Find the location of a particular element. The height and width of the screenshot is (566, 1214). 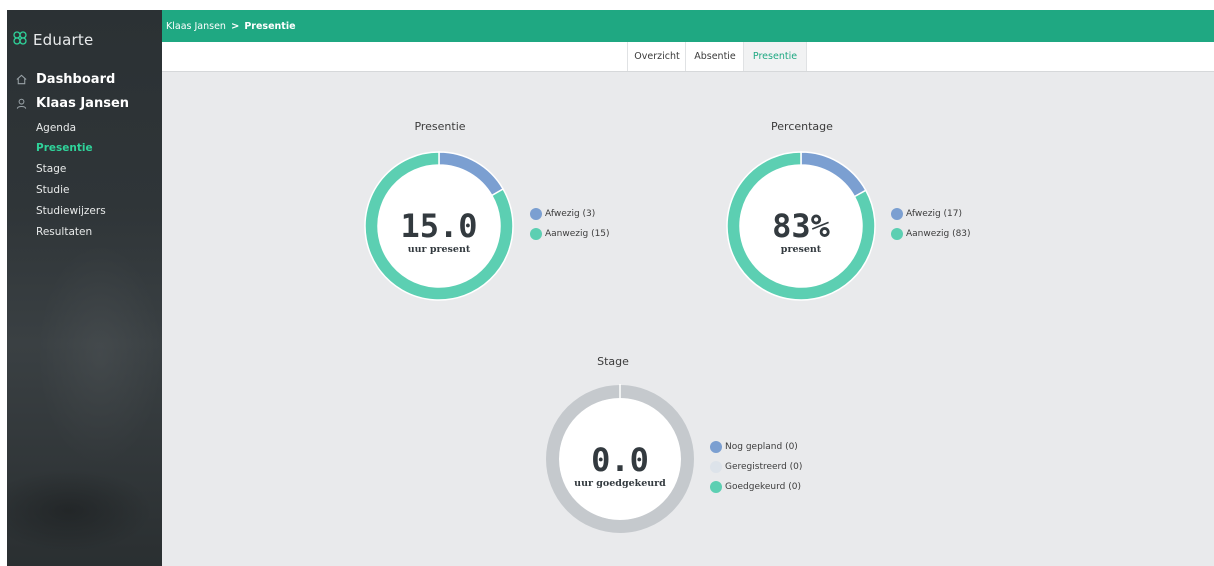

legend-label: Afwezig (3) is located at coordinates (570, 214).